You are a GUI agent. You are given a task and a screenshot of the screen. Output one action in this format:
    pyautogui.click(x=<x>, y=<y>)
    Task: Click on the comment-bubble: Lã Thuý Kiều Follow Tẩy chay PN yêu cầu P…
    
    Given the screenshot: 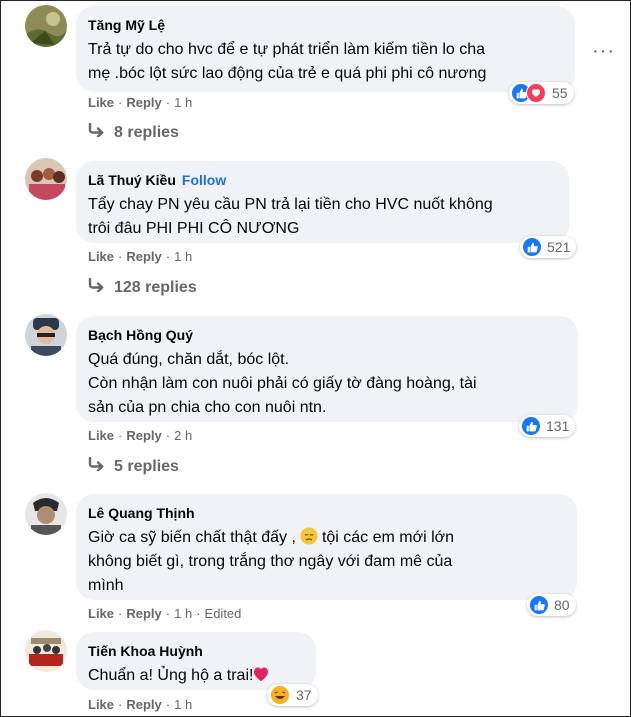 What is the action you would take?
    pyautogui.click(x=322, y=202)
    